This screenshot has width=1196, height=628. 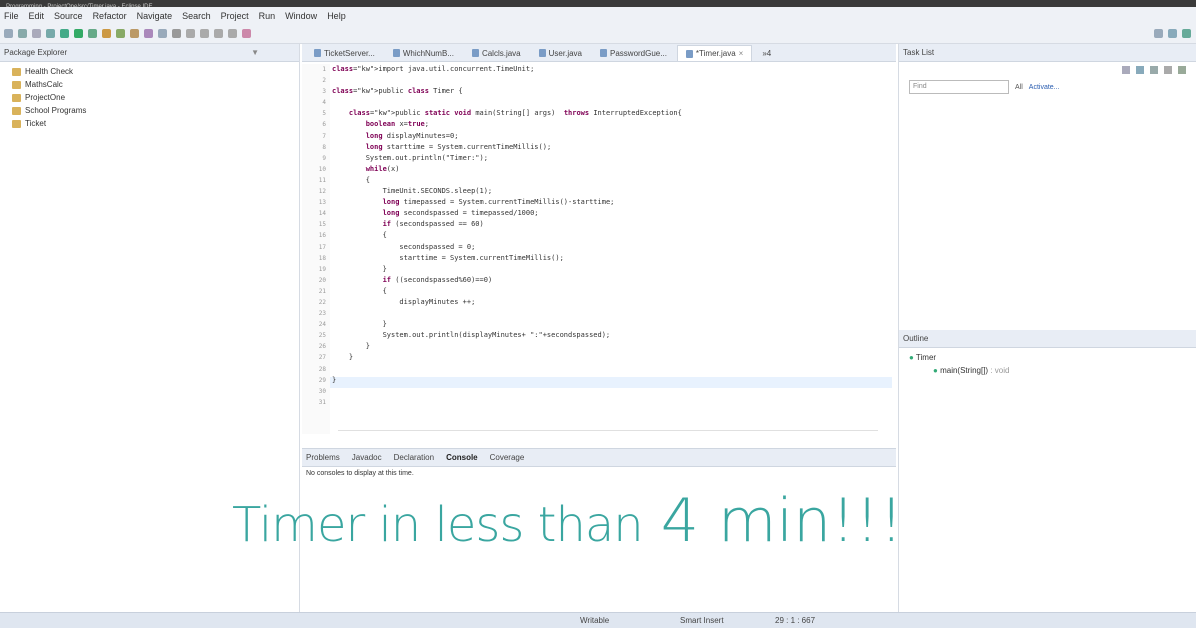 I want to click on status-writable: Writable, so click(x=595, y=620).